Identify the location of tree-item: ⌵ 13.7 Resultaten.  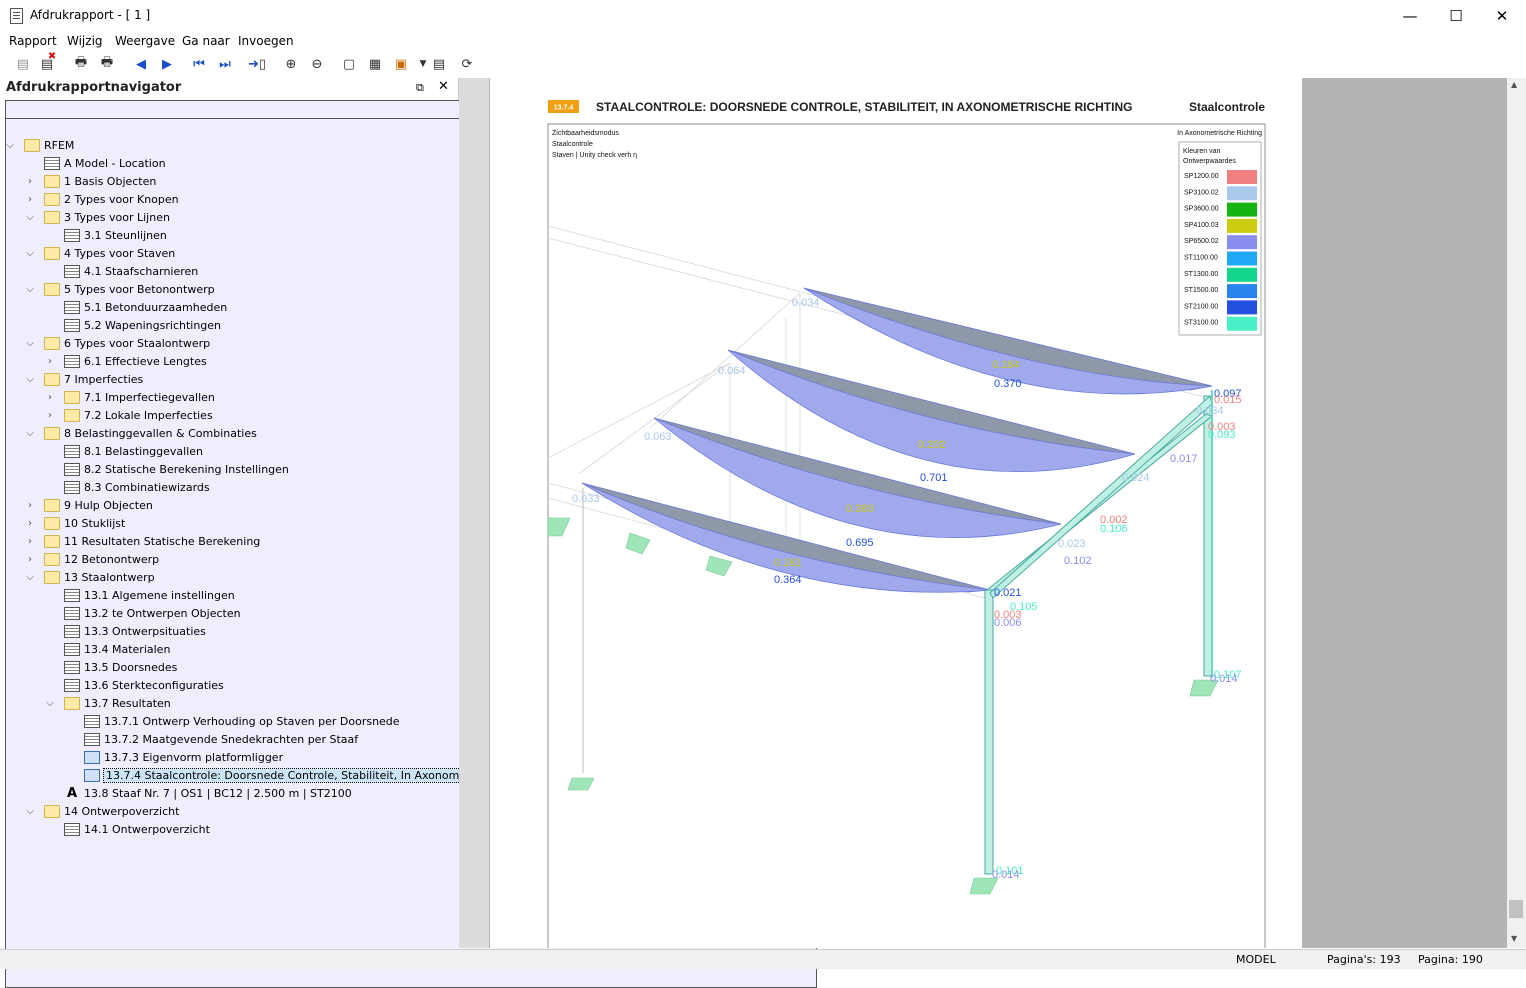
(107, 703).